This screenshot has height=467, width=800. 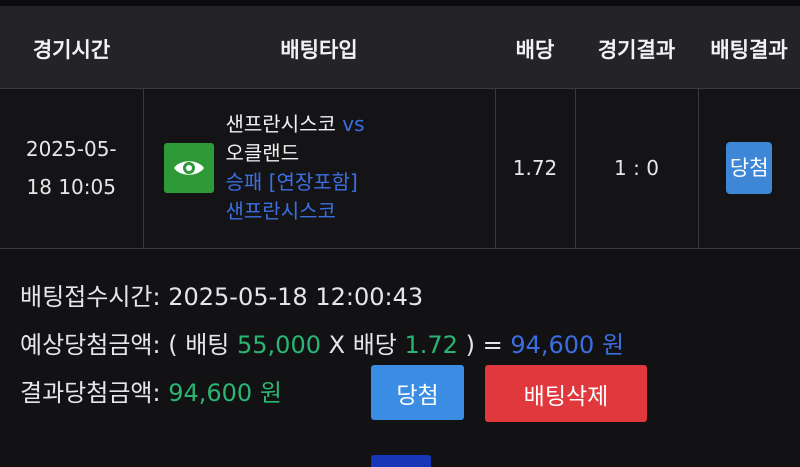 I want to click on expected-close: ) =, so click(x=484, y=345).